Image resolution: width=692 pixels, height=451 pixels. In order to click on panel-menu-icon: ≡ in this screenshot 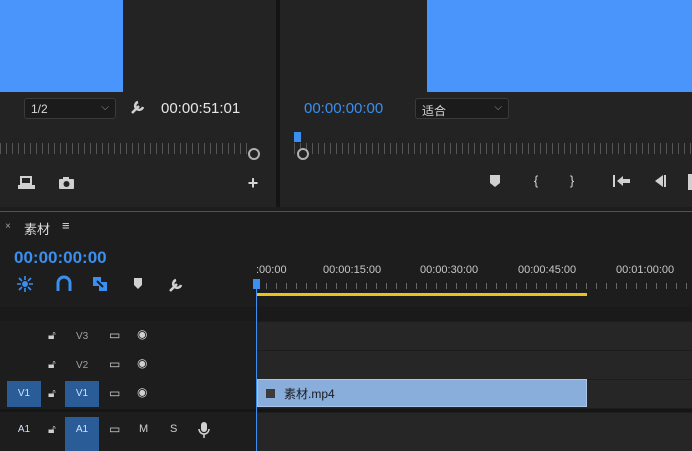, I will do `click(66, 225)`.